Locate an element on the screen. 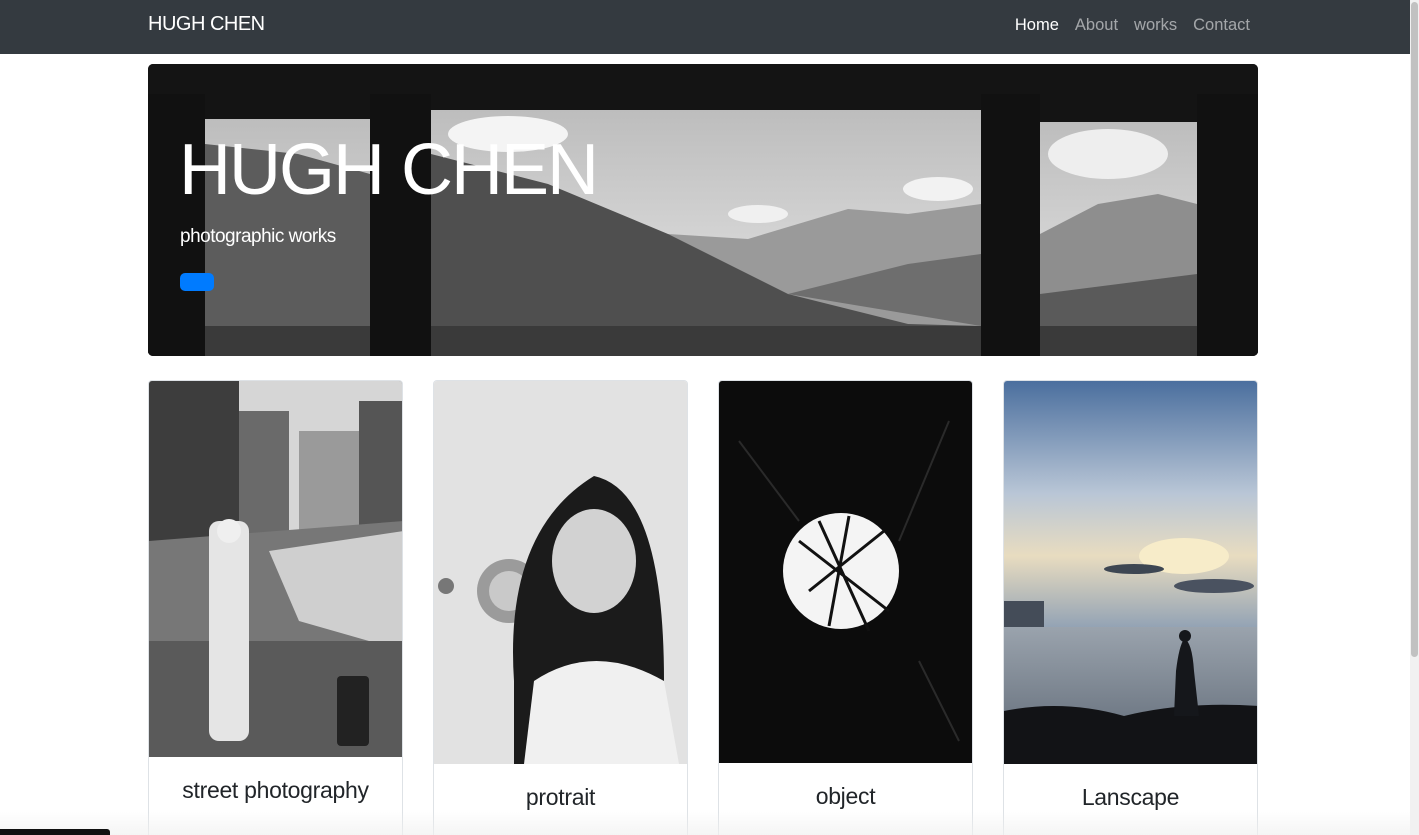 This screenshot has width=1419, height=835. nav-links: Home About works Contact is located at coordinates (1132, 25).